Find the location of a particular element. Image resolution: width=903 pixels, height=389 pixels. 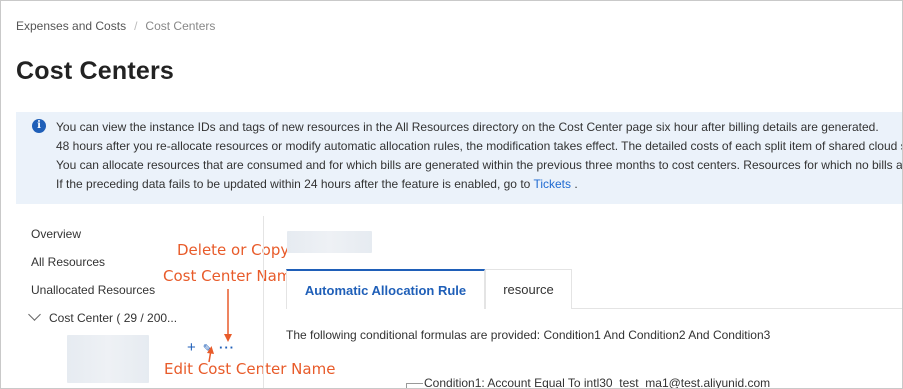

cost-center-name-redacted is located at coordinates (329, 242).